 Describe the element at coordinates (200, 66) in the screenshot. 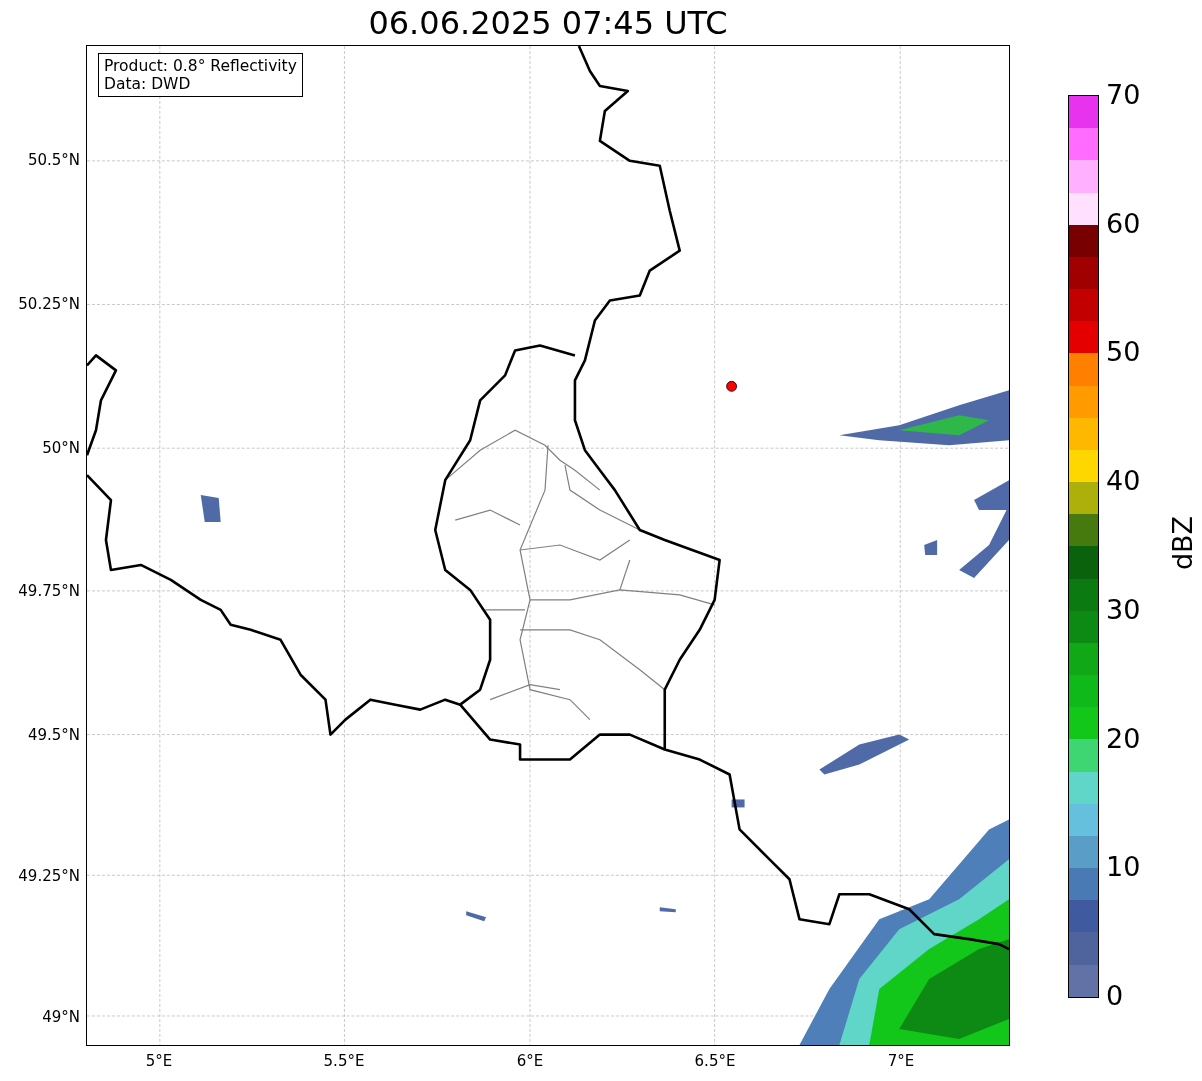

I see `info-text: Product: 0.8° Reflectivity` at that location.